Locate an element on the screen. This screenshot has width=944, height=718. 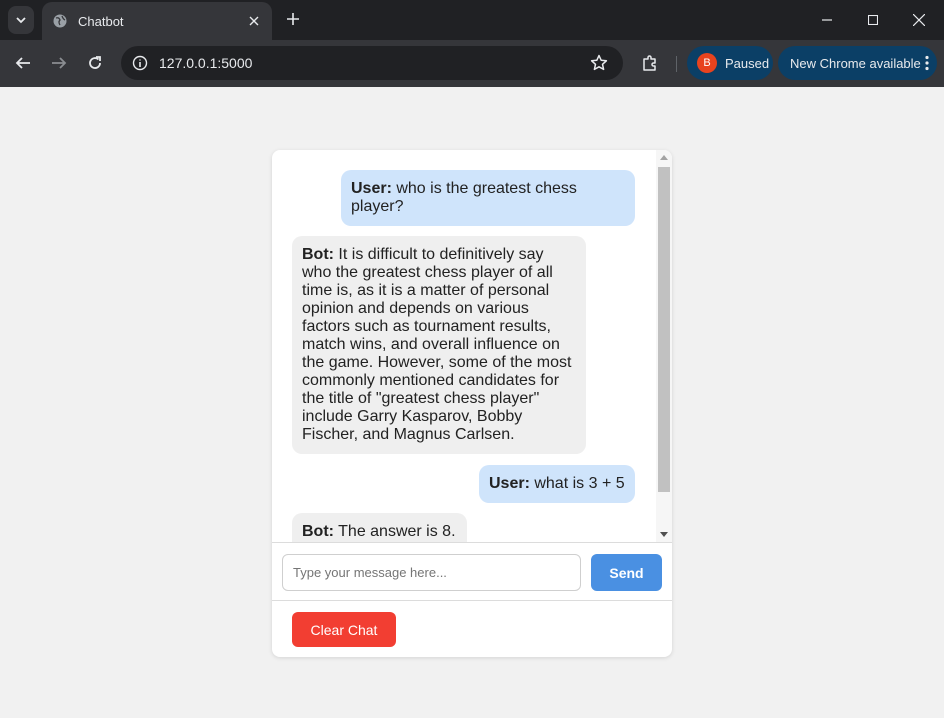
arrow-right-icon is located at coordinates (59, 63).